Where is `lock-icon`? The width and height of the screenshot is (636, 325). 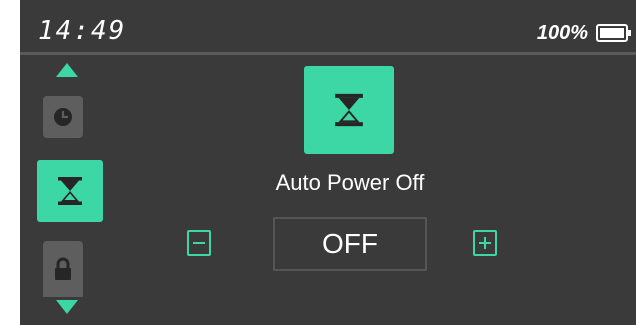 lock-icon is located at coordinates (63, 268).